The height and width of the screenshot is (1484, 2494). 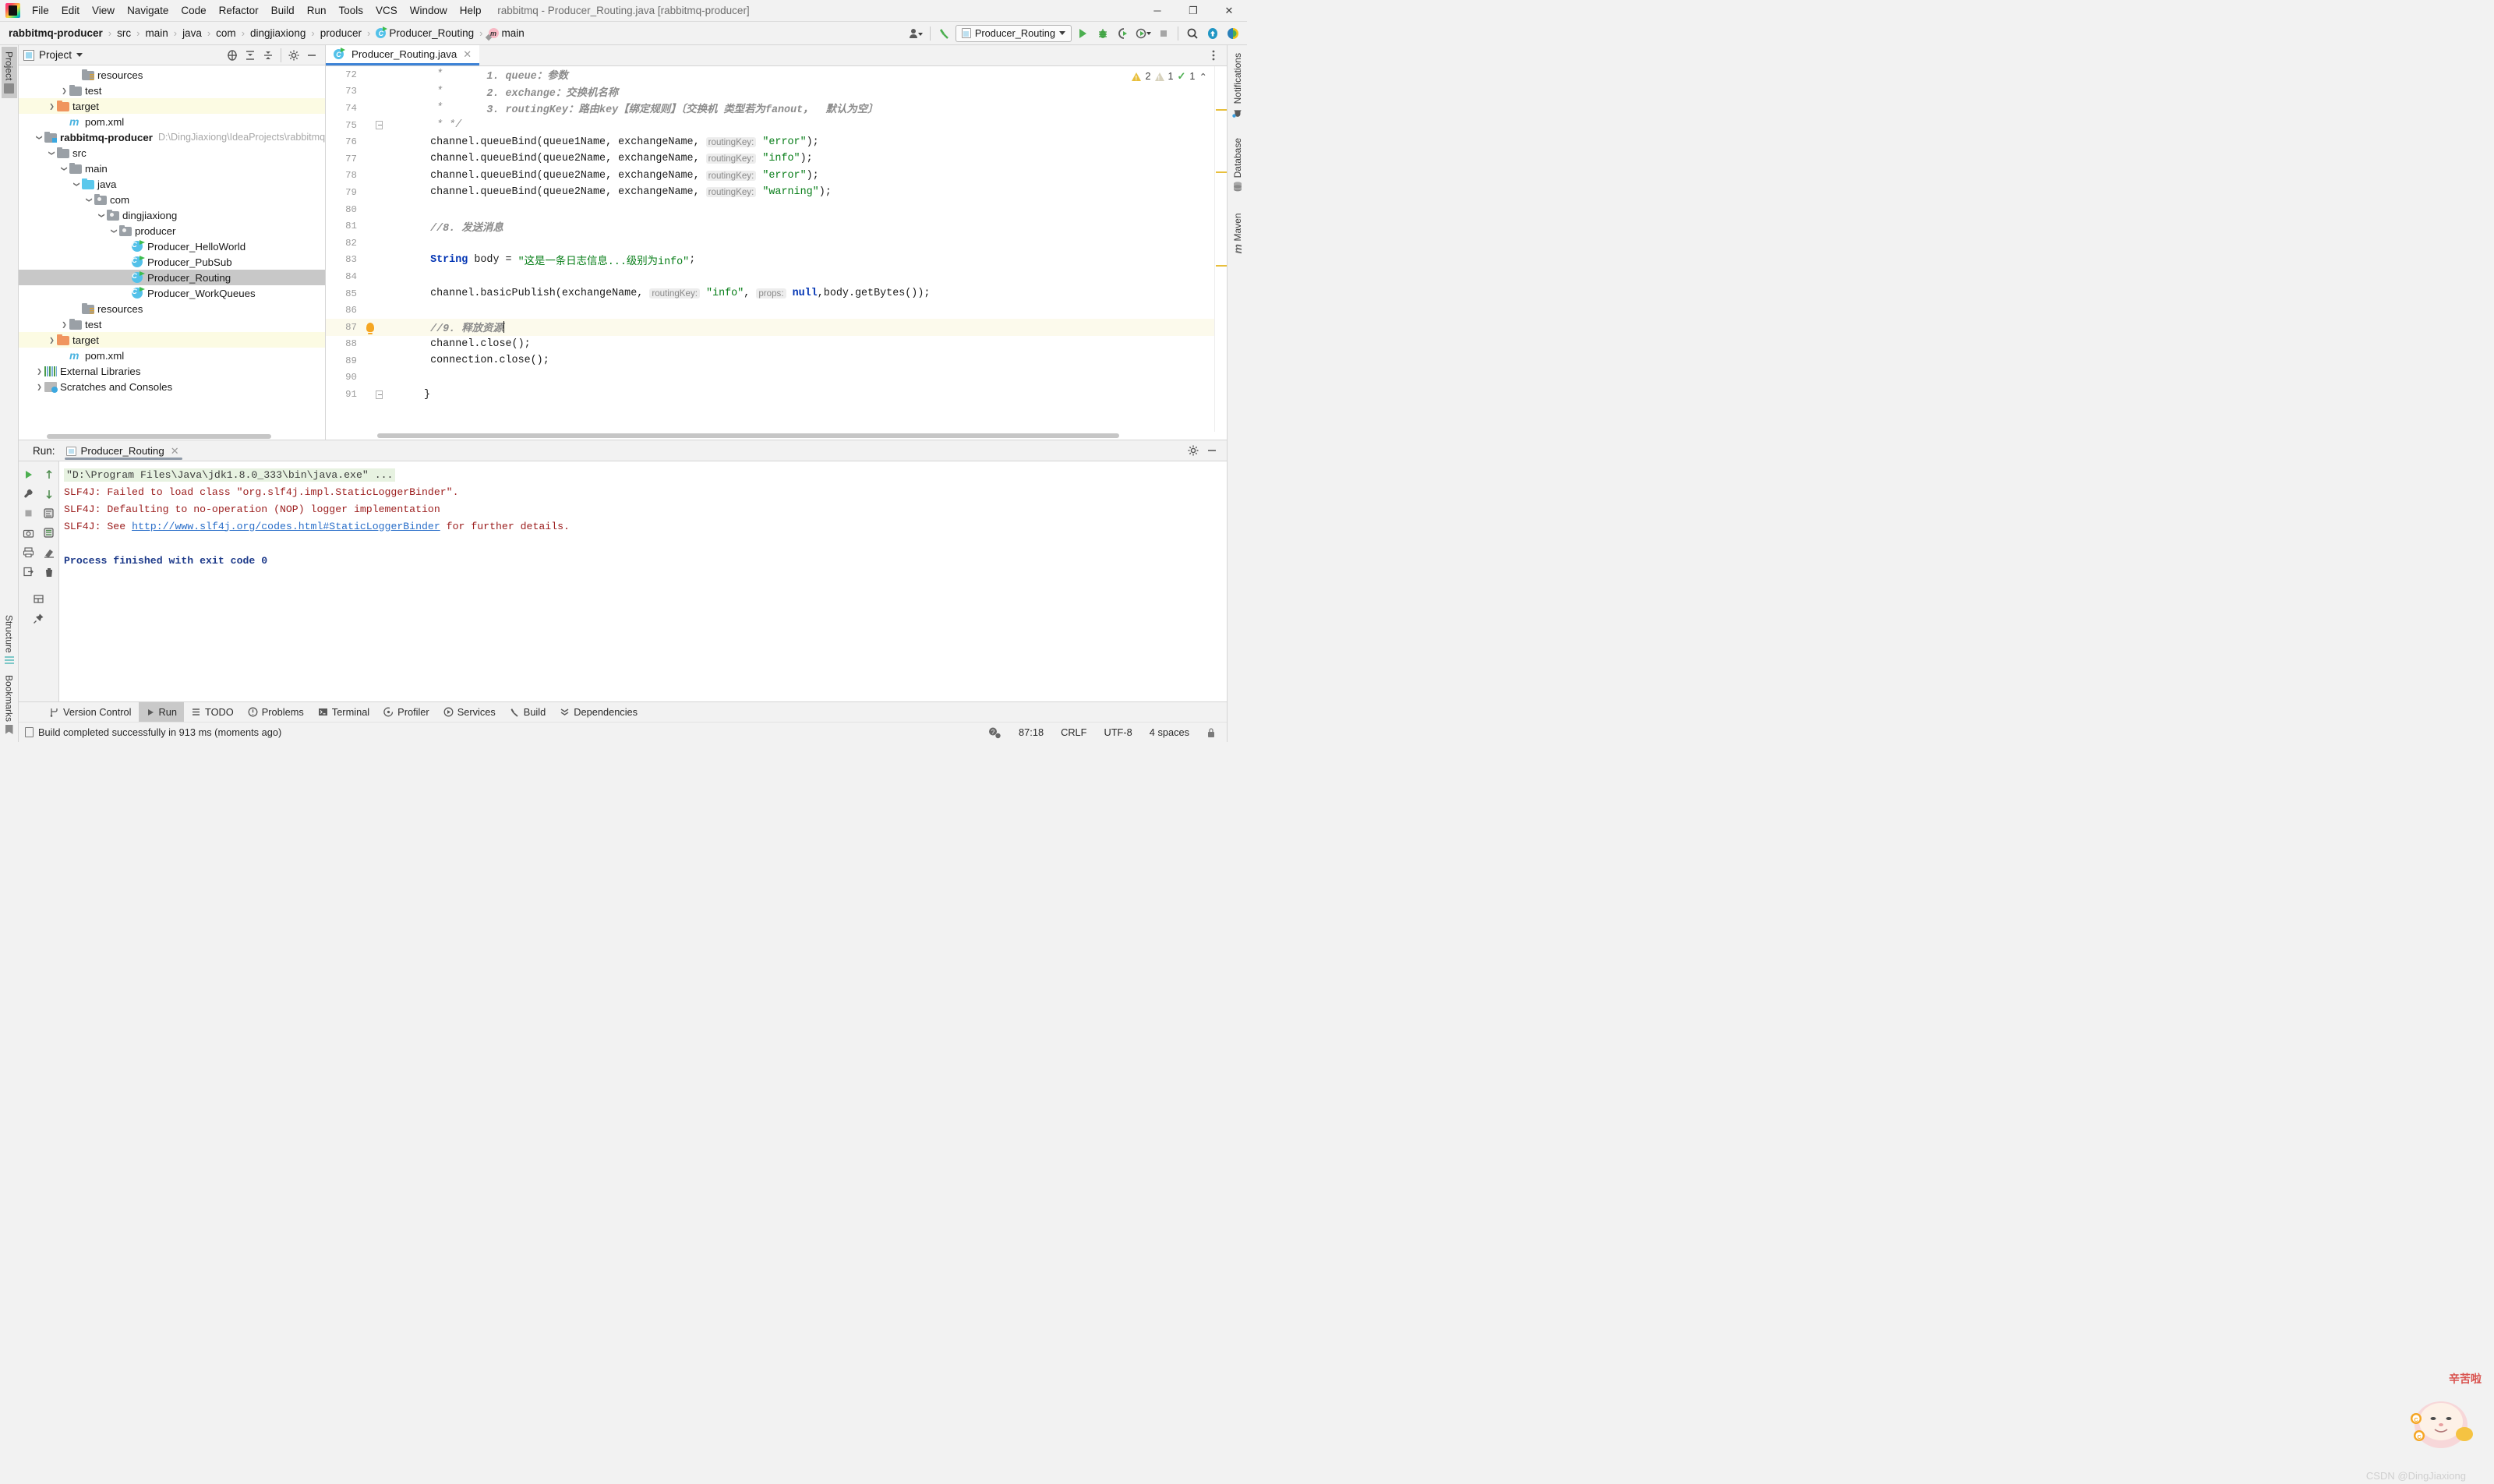 What do you see at coordinates (9, 73) in the screenshot?
I see `sidebar-item-project: Project` at bounding box center [9, 73].